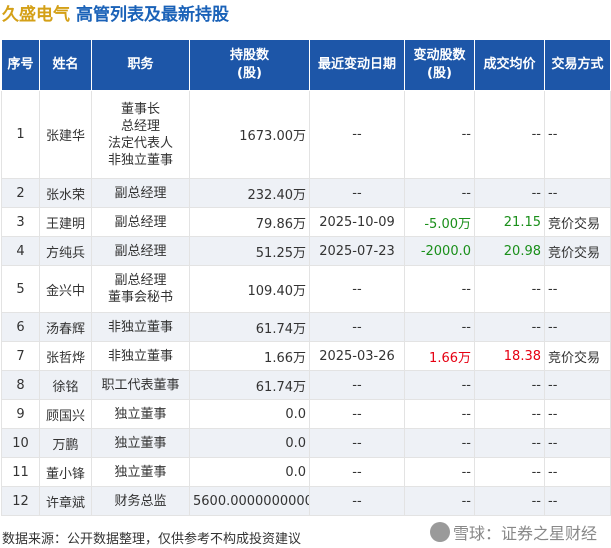  I want to click on table-row: 8 徐铭 职工代表董事 61.74万 -- -- -- --, so click(306, 385).